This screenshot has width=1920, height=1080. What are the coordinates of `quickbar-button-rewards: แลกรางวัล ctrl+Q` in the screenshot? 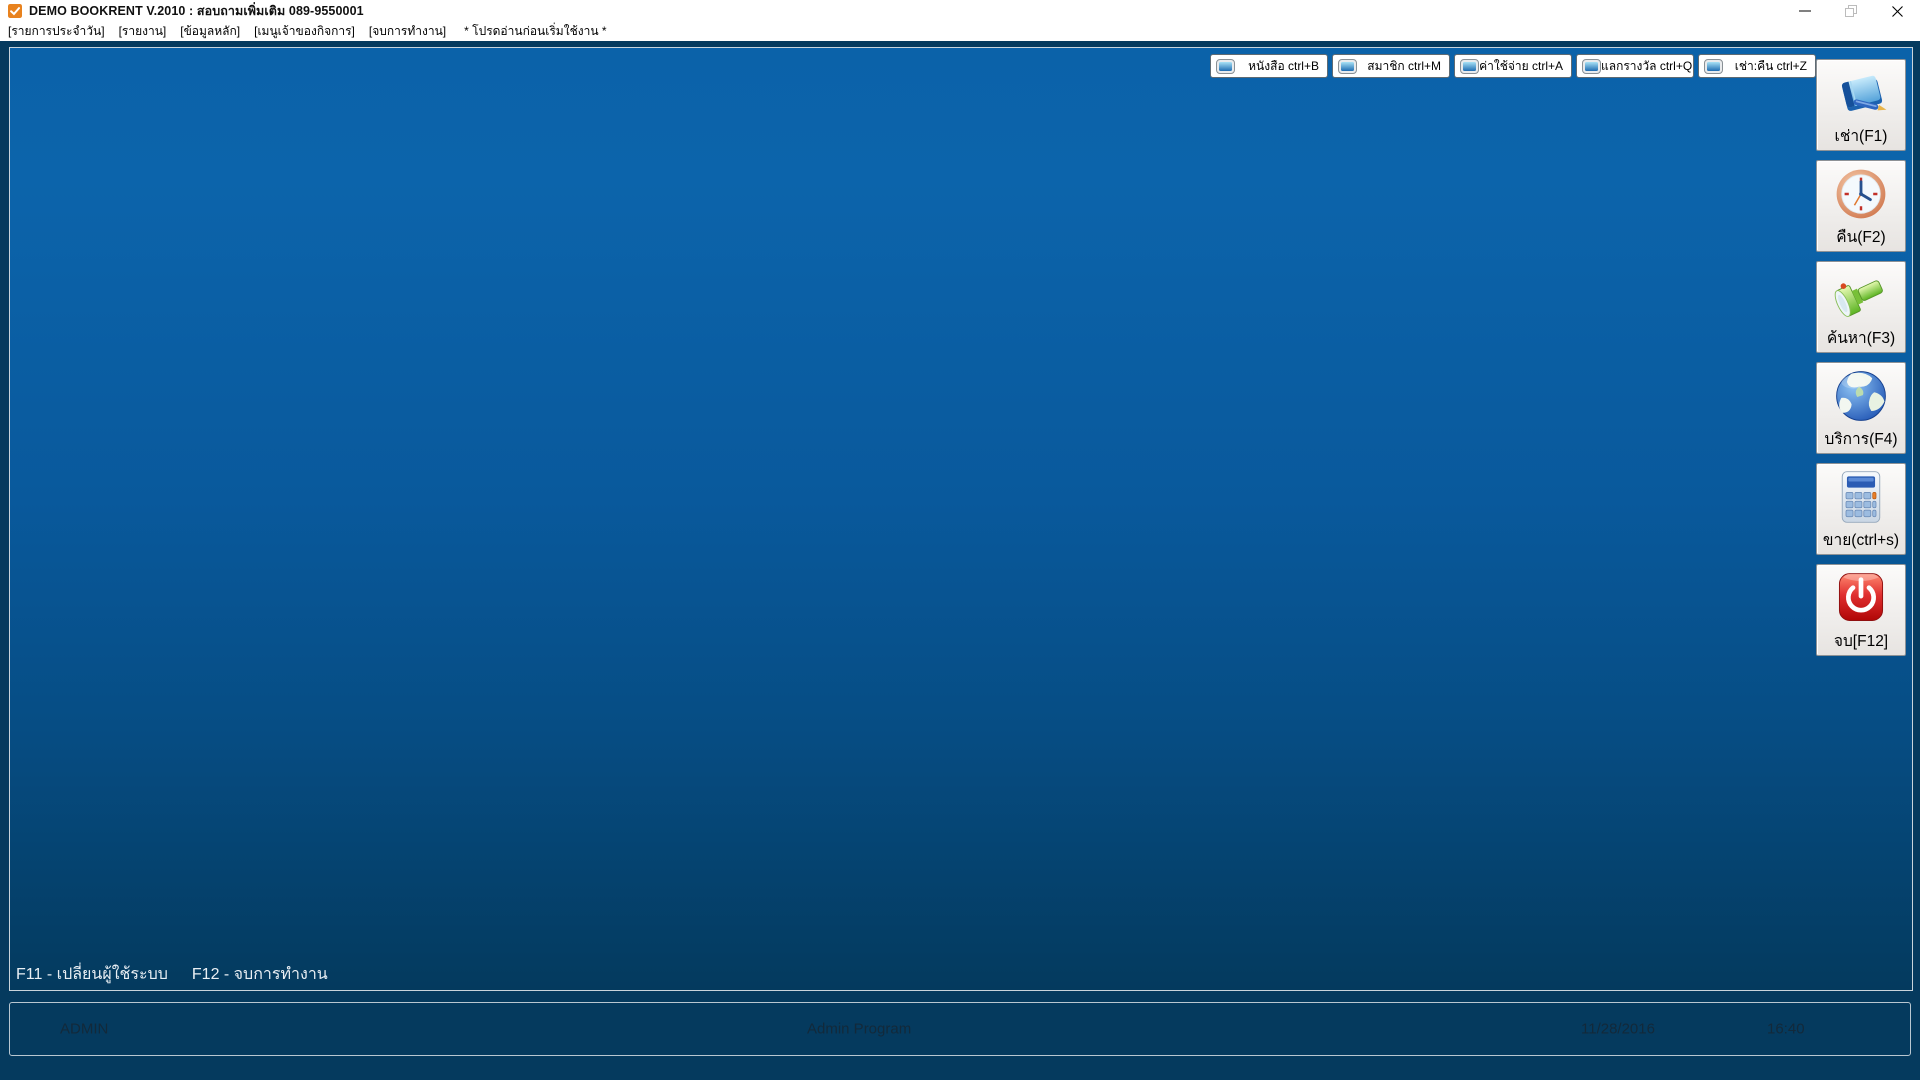 It's located at (1635, 66).